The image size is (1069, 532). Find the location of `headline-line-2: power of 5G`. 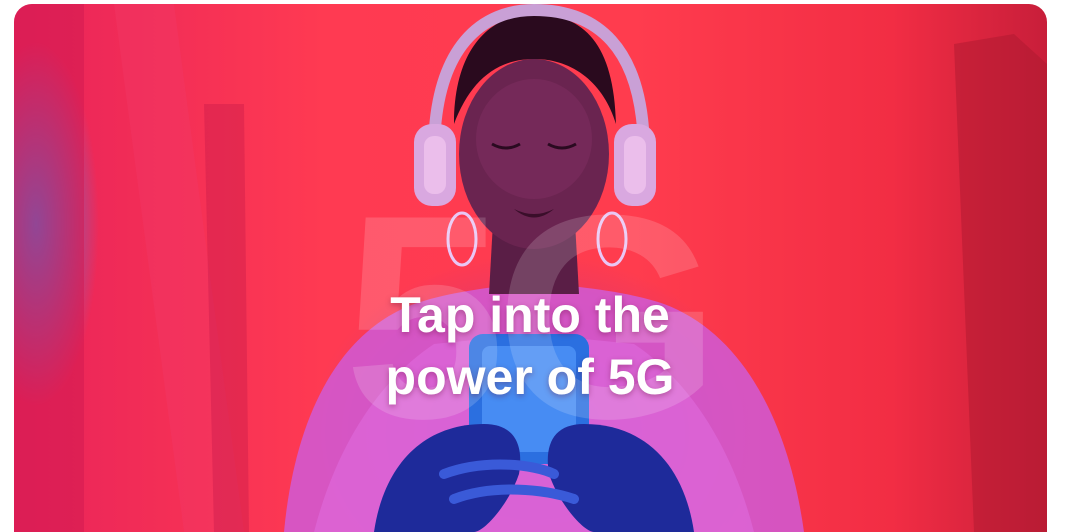

headline-line-2: power of 5G is located at coordinates (530, 377).